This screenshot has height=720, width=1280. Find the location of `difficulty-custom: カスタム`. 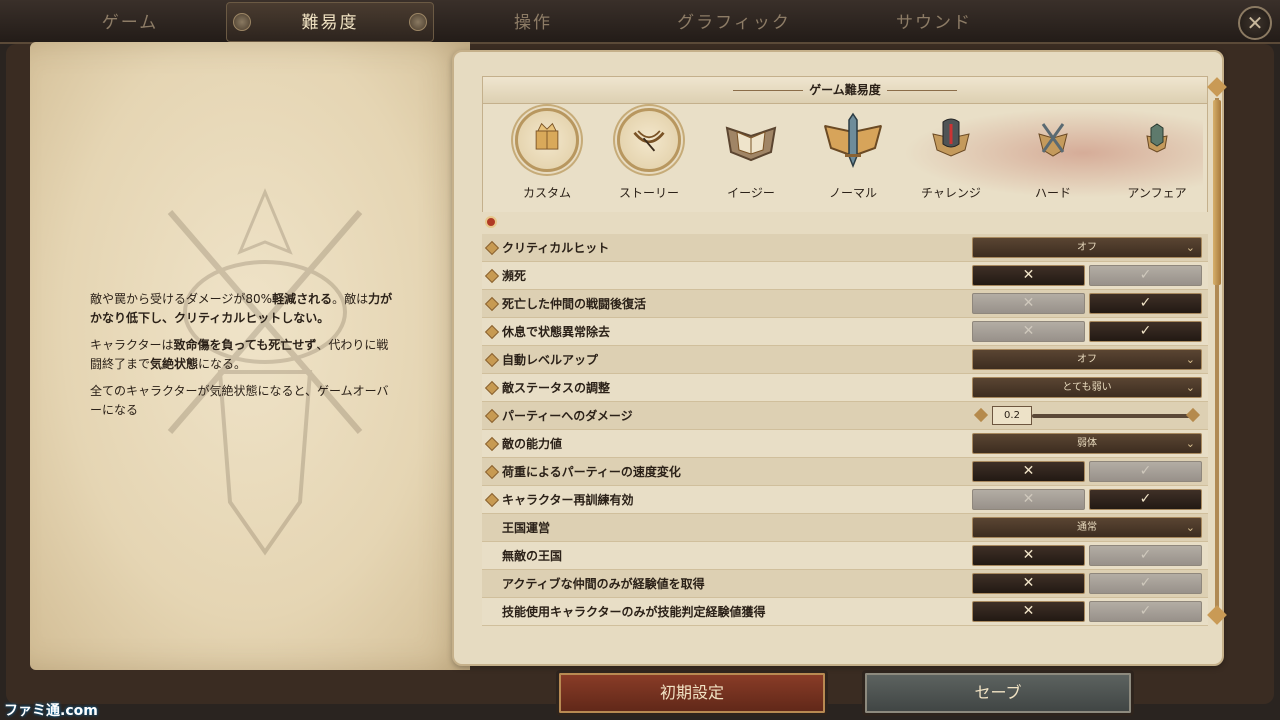

difficulty-custom: カスタム is located at coordinates (547, 160).